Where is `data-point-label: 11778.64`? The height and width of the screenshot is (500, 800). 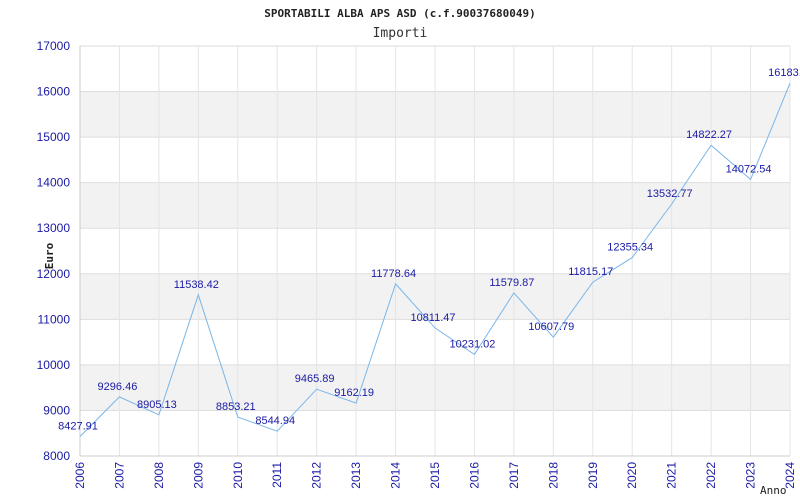 data-point-label: 11778.64 is located at coordinates (393, 274).